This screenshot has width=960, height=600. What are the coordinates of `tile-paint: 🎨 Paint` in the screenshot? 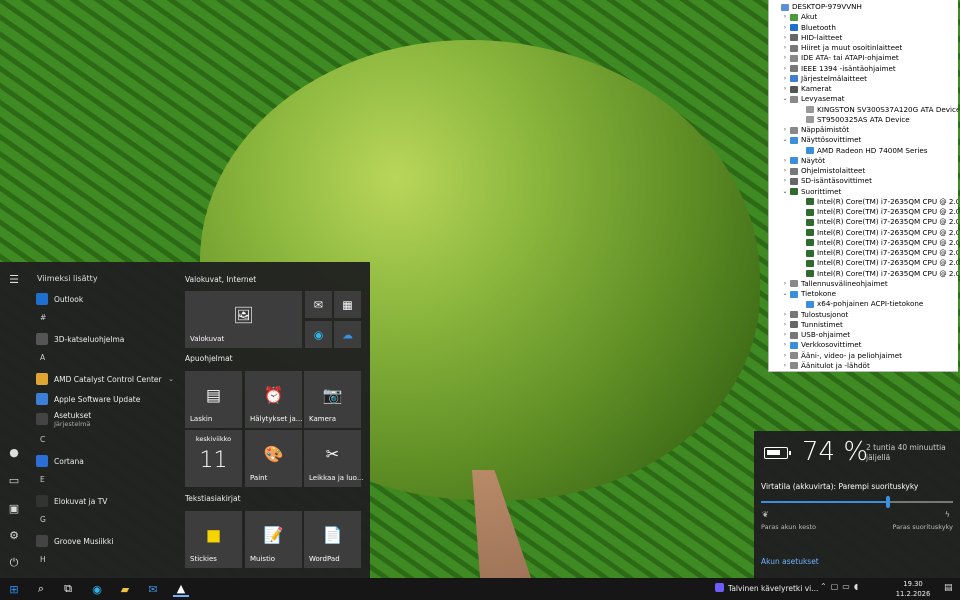 It's located at (273, 458).